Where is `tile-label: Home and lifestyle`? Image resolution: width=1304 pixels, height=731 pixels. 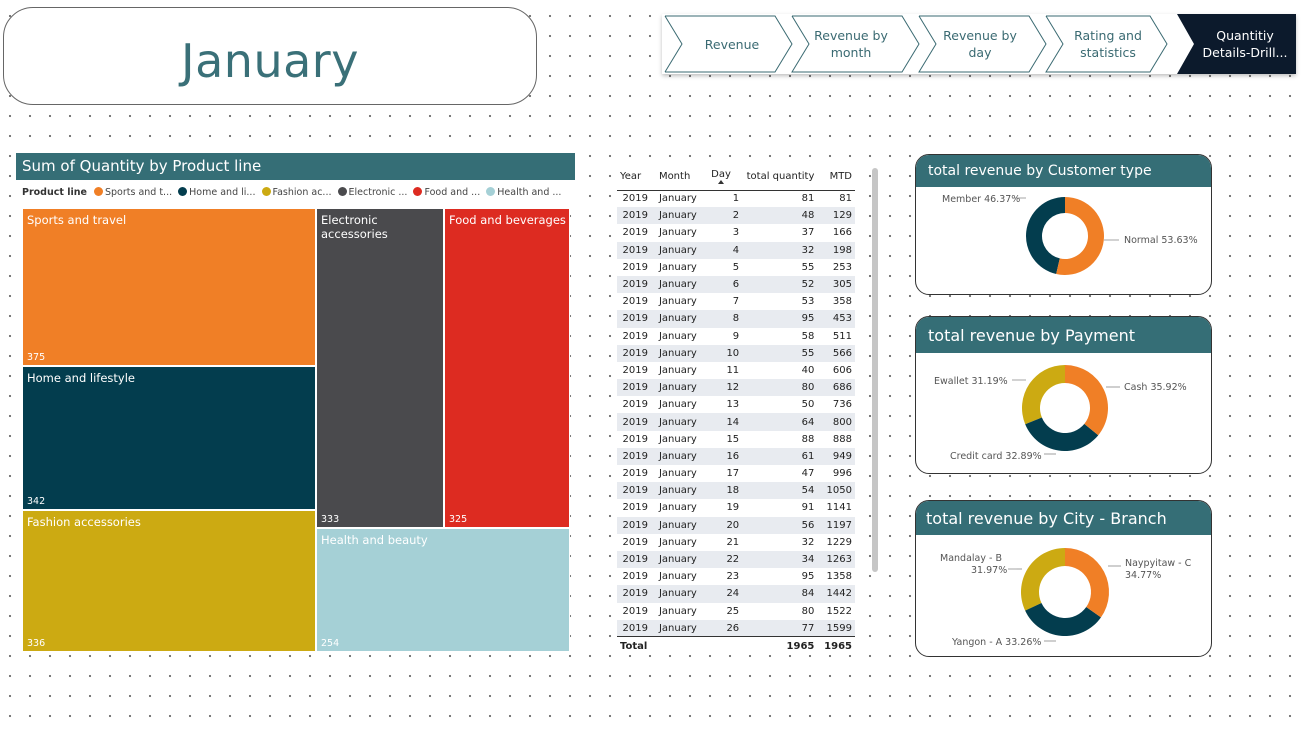 tile-label: Home and lifestyle is located at coordinates (81, 378).